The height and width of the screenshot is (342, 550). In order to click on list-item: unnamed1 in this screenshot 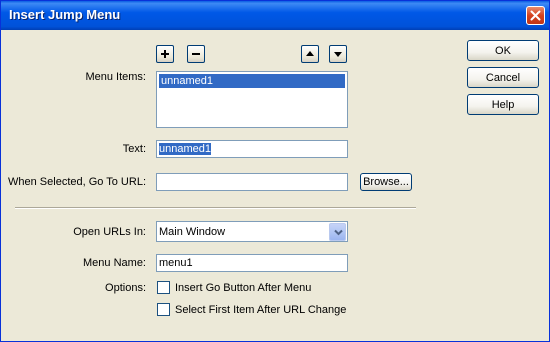, I will do `click(252, 81)`.